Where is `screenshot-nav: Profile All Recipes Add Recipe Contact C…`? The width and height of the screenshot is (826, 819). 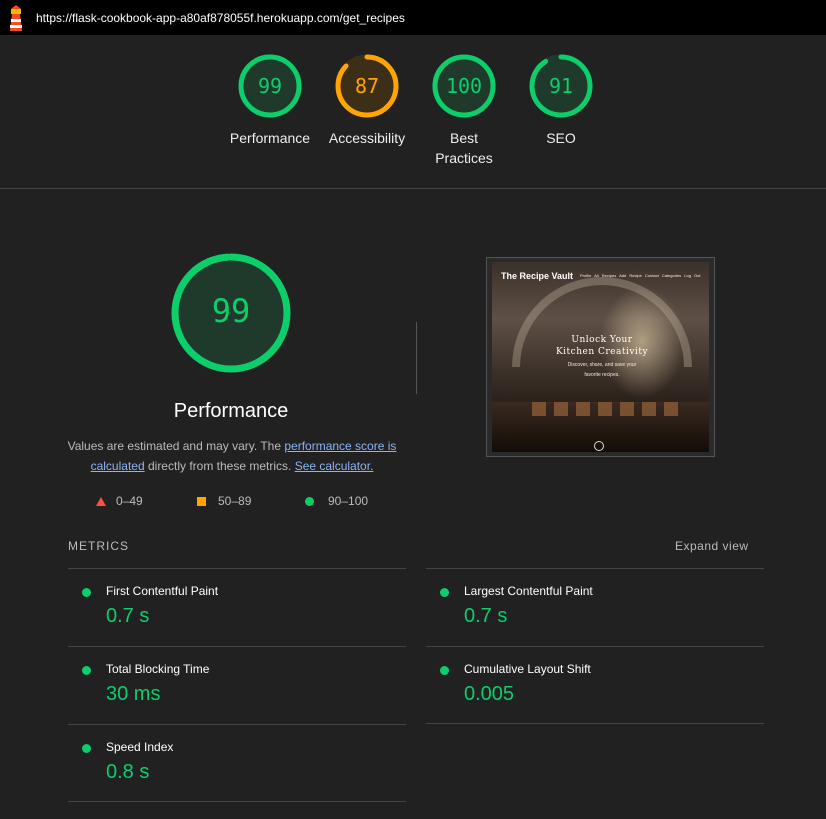 screenshot-nav: Profile All Recipes Add Recipe Contact C… is located at coordinates (640, 275).